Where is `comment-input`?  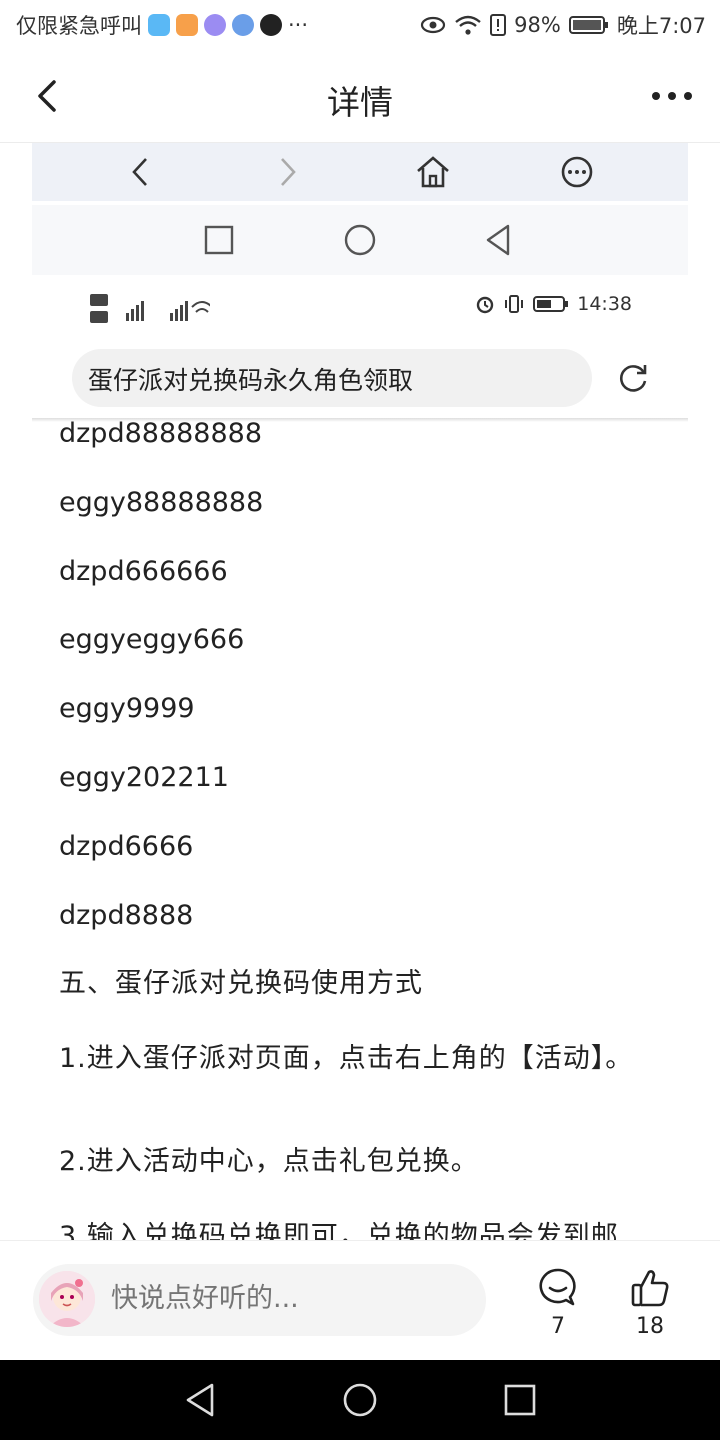 comment-input is located at coordinates (291, 1298).